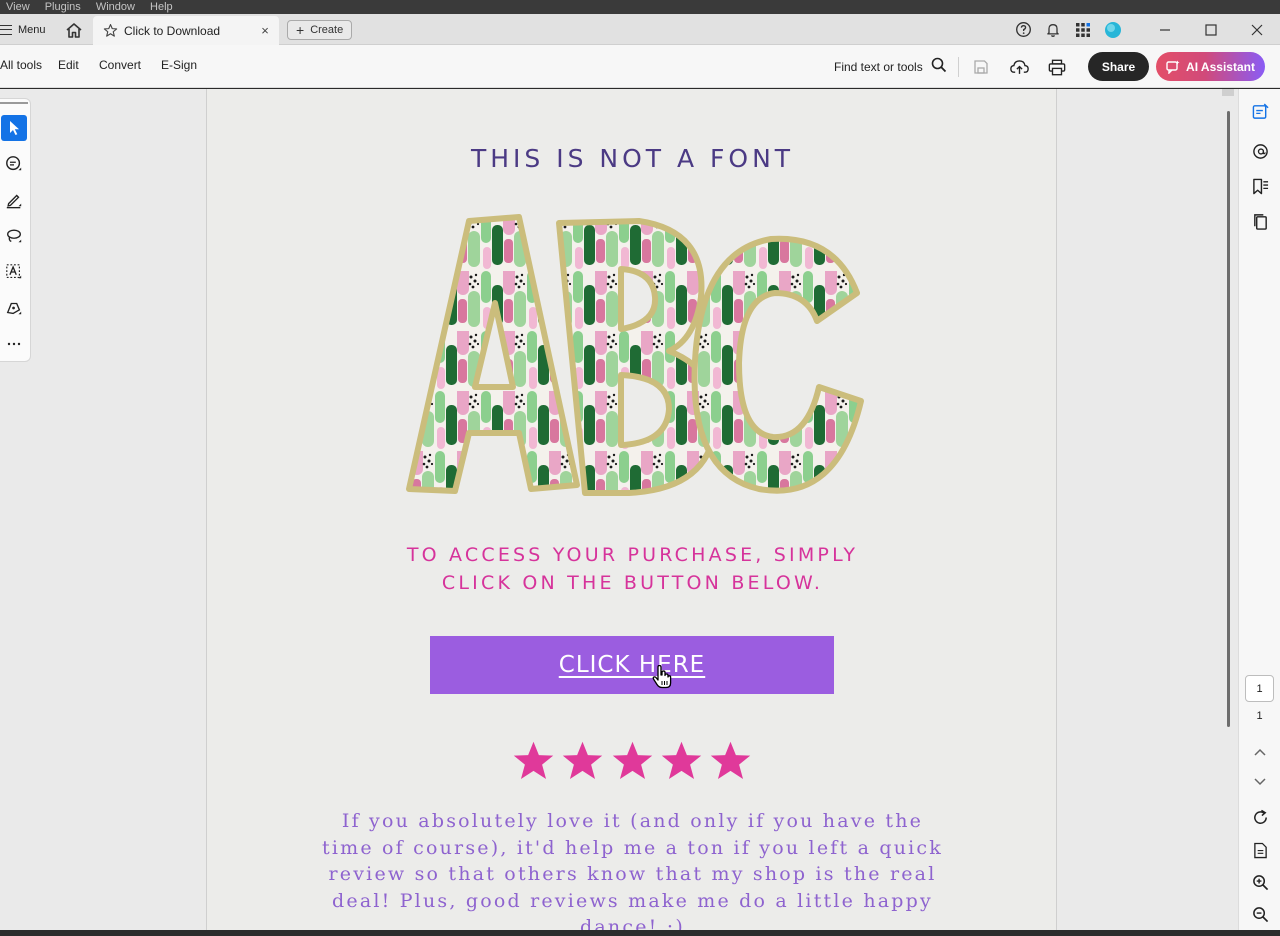 This screenshot has height=936, width=1280. Describe the element at coordinates (32, 30) in the screenshot. I see `menu-label: Menu` at that location.